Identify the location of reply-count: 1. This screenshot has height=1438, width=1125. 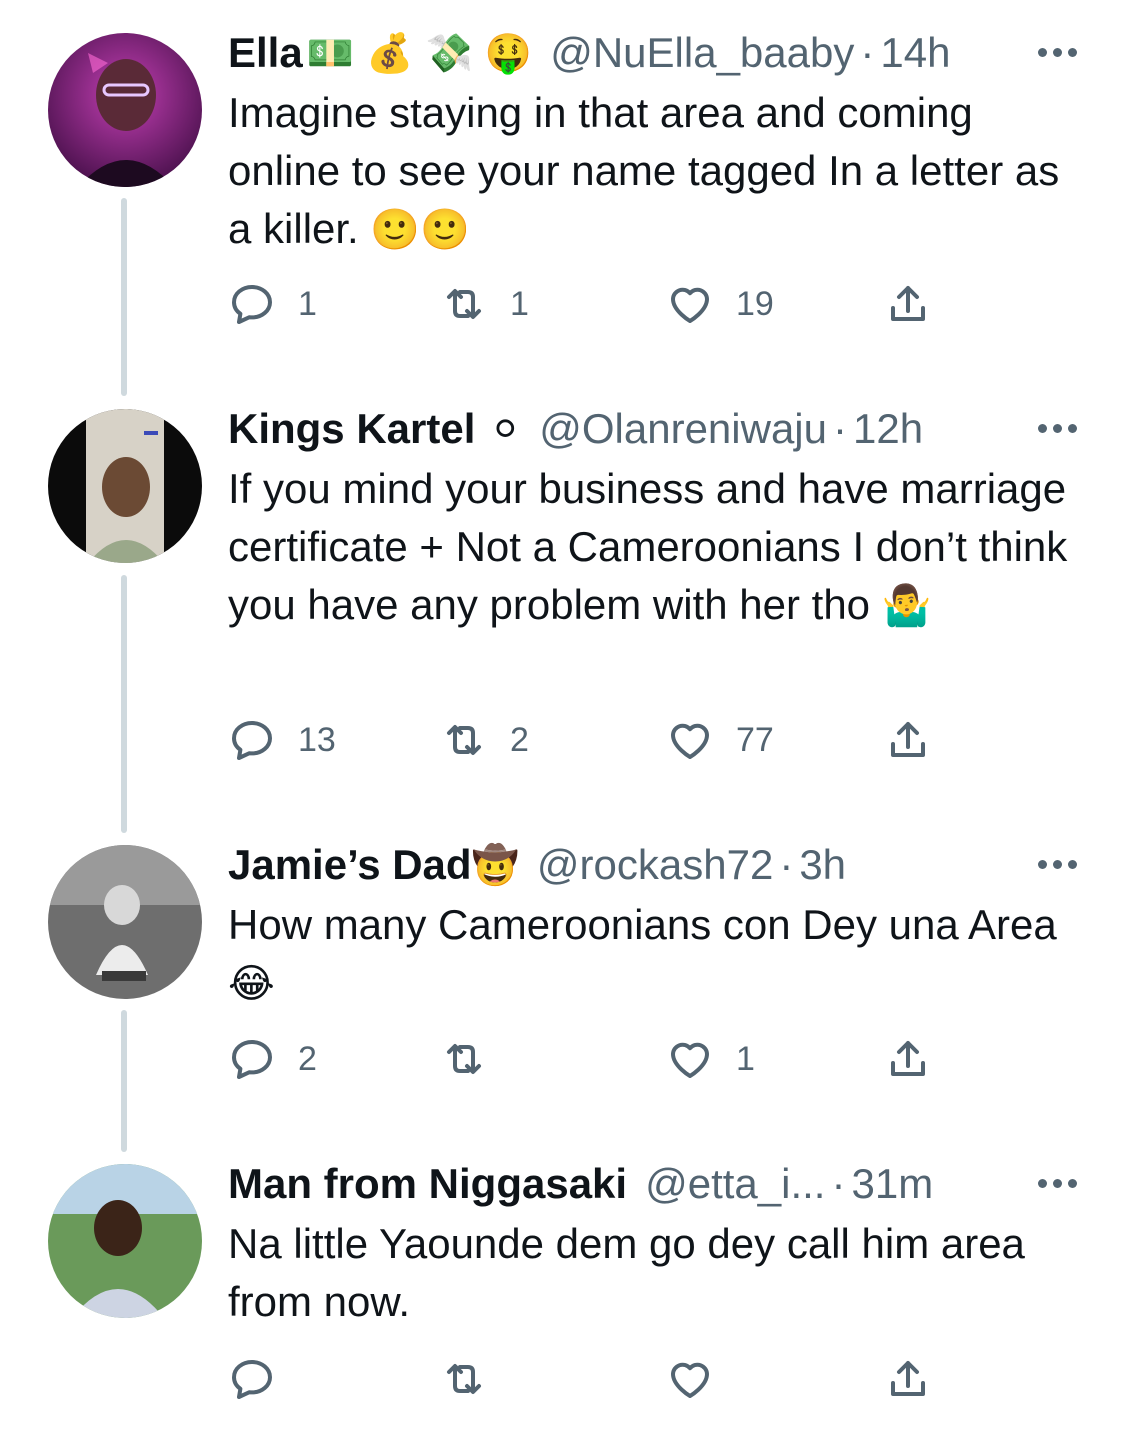
(307, 303).